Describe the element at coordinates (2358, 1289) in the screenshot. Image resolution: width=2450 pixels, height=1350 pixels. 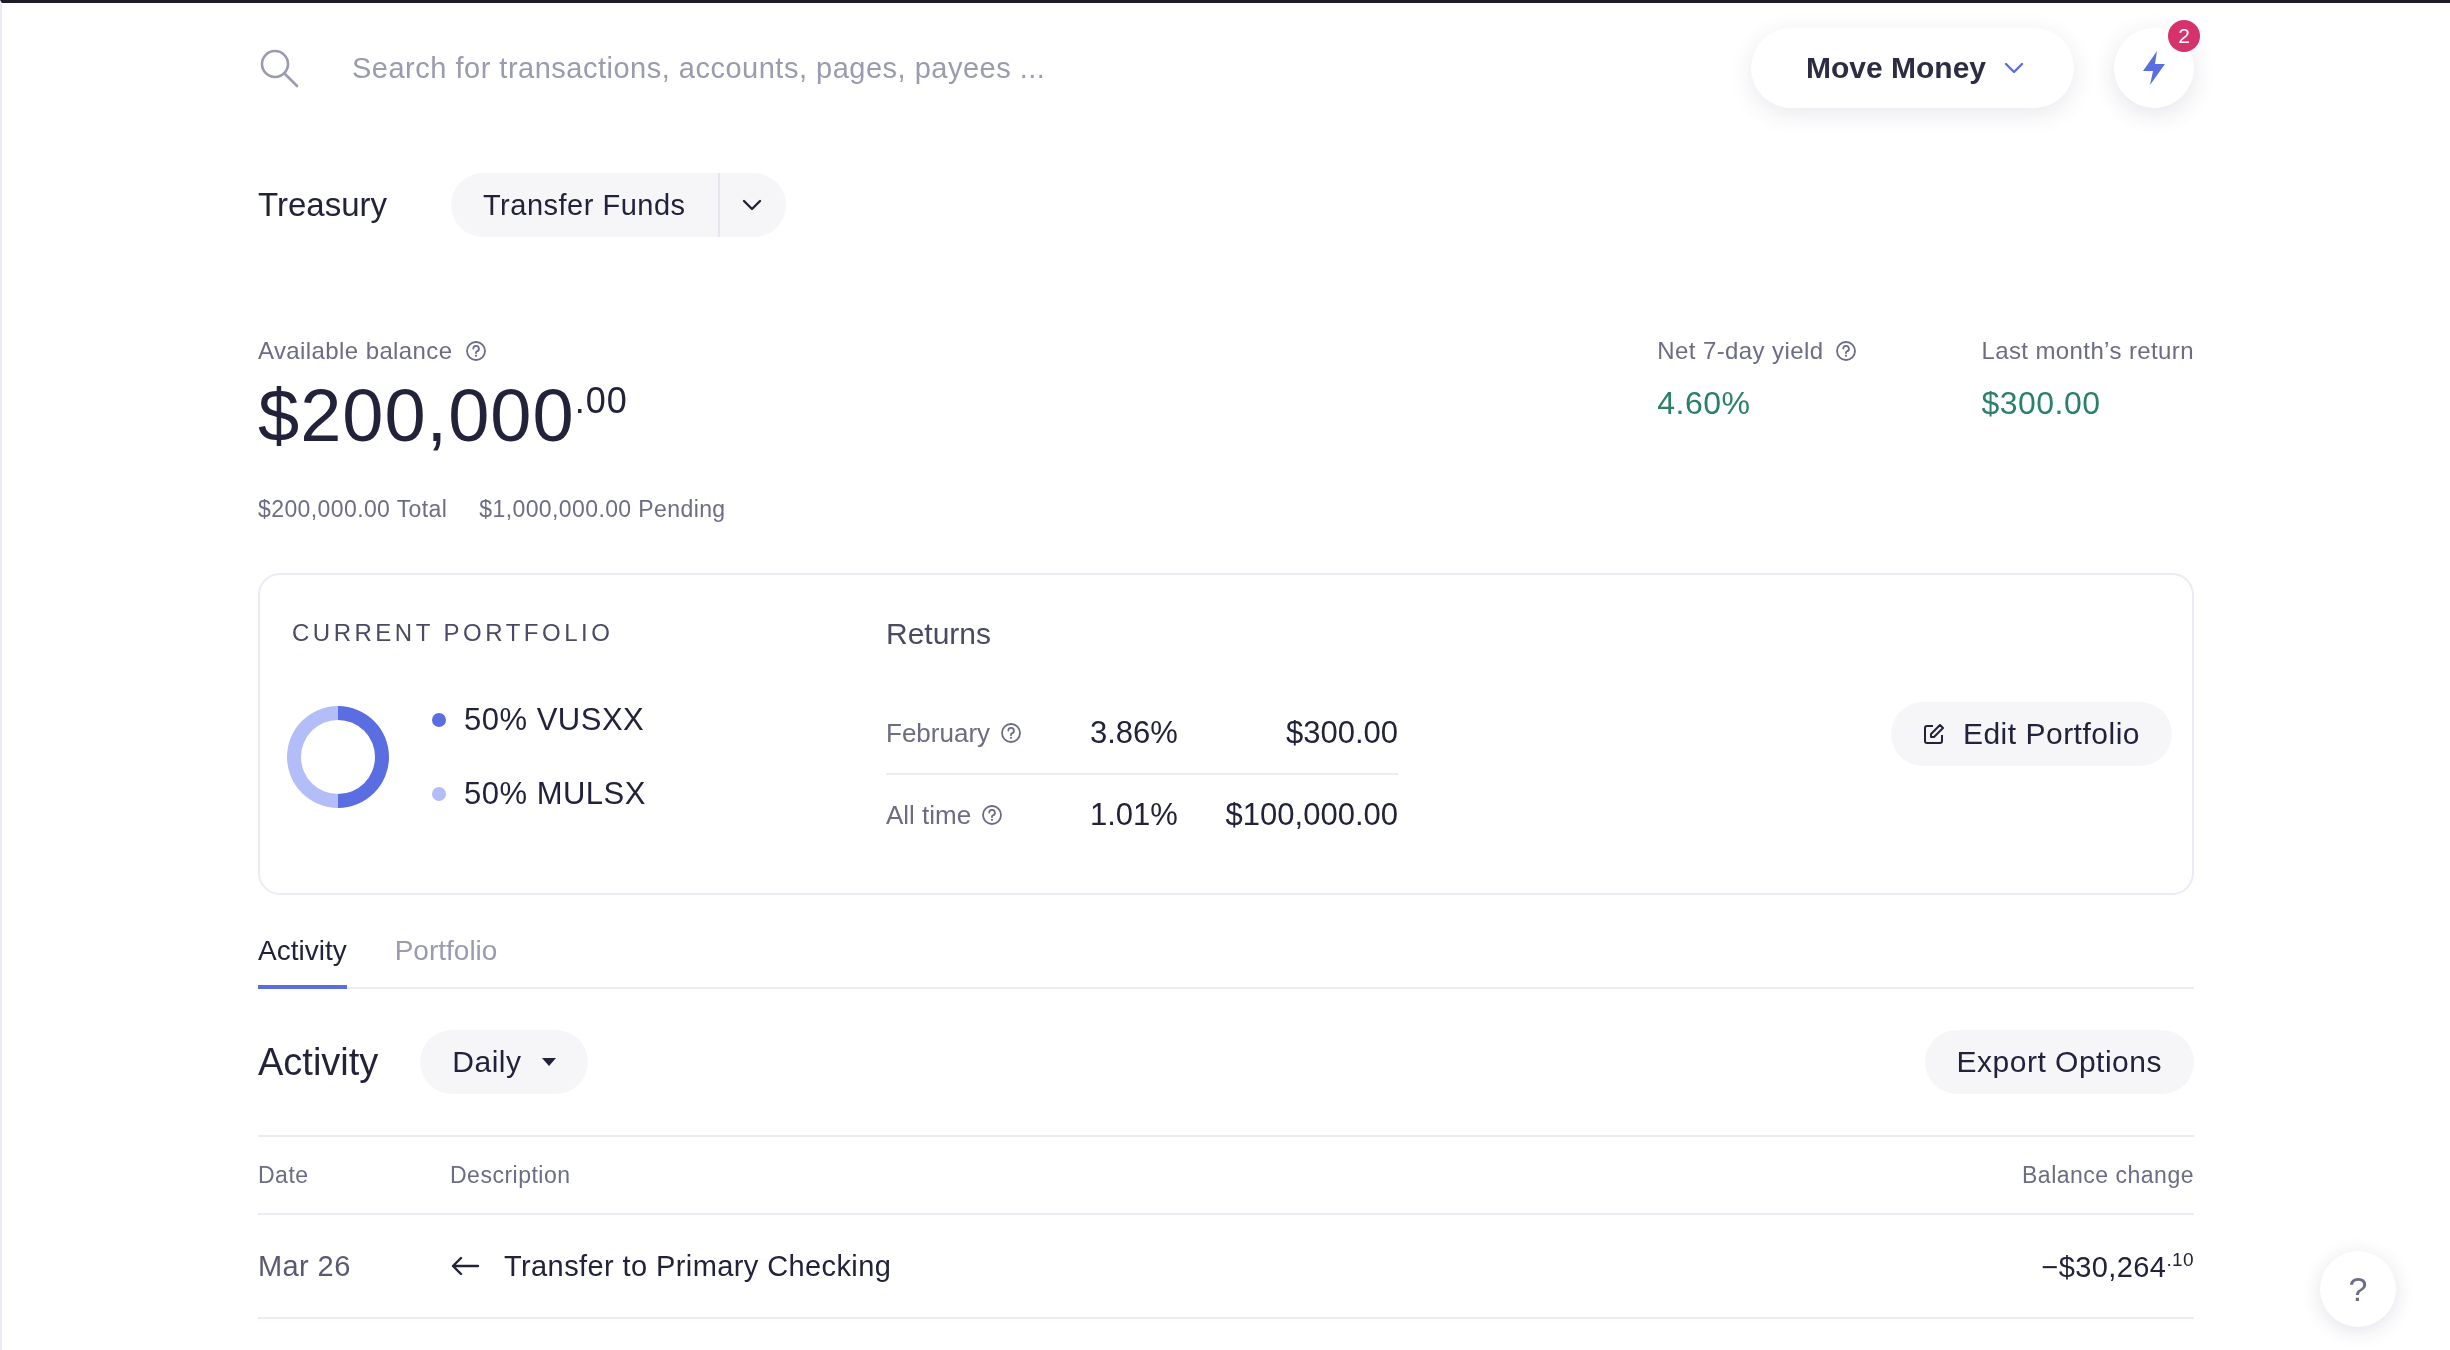
I see `help-button: ?` at that location.